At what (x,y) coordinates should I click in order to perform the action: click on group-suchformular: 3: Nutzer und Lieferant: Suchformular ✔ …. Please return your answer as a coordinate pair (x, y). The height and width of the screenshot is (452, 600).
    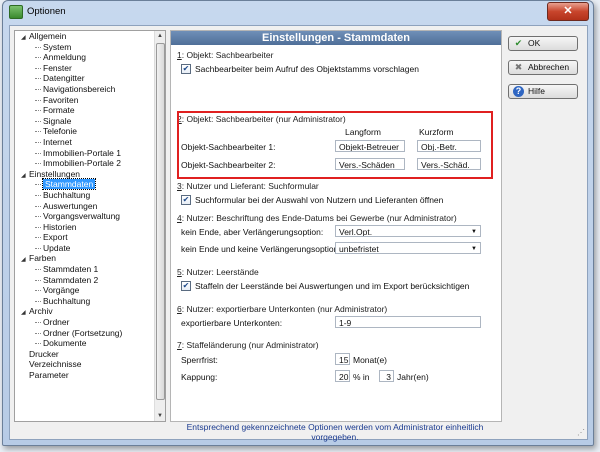
    Looking at the image, I should click on (335, 193).